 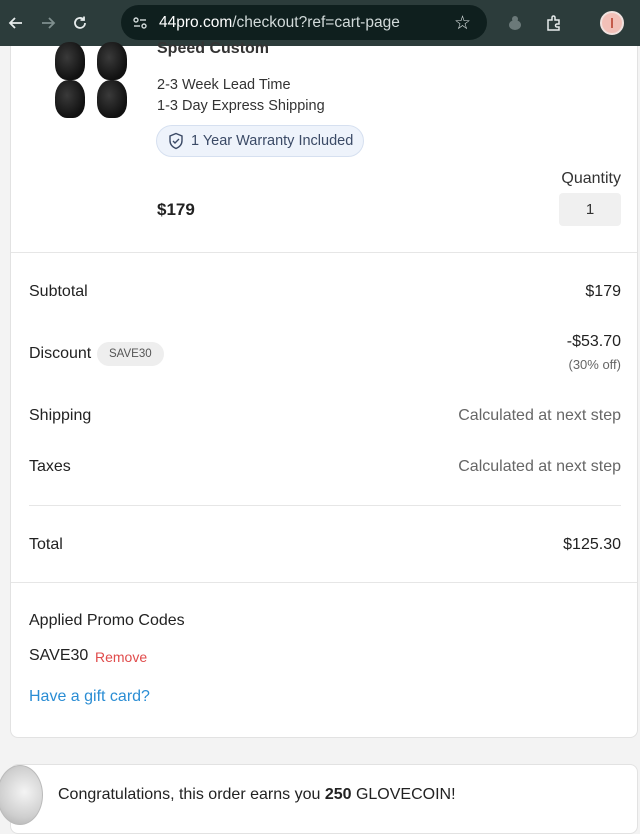 I want to click on reload-icon, so click(x=80, y=23).